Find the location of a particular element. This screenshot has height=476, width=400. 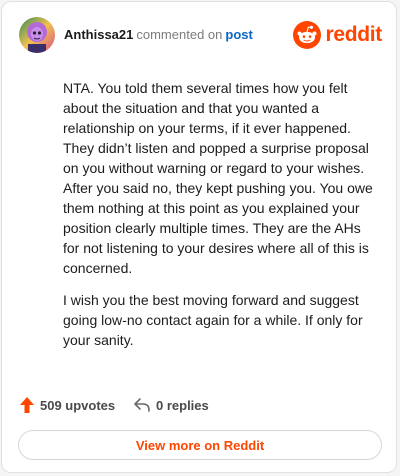

view-more-button: View more on Reddit is located at coordinates (200, 445).